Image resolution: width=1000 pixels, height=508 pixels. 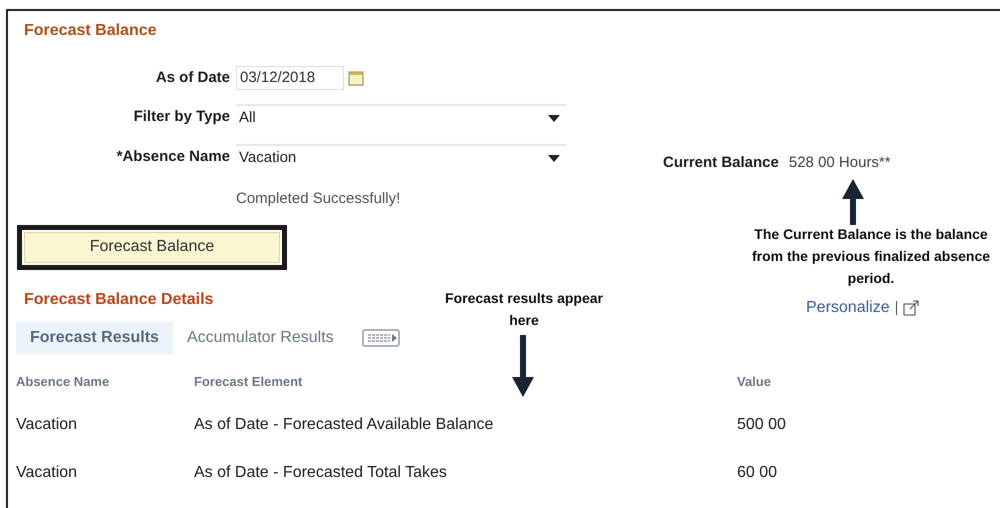 What do you see at coordinates (181, 116) in the screenshot?
I see `field-label: Filter by Type` at bounding box center [181, 116].